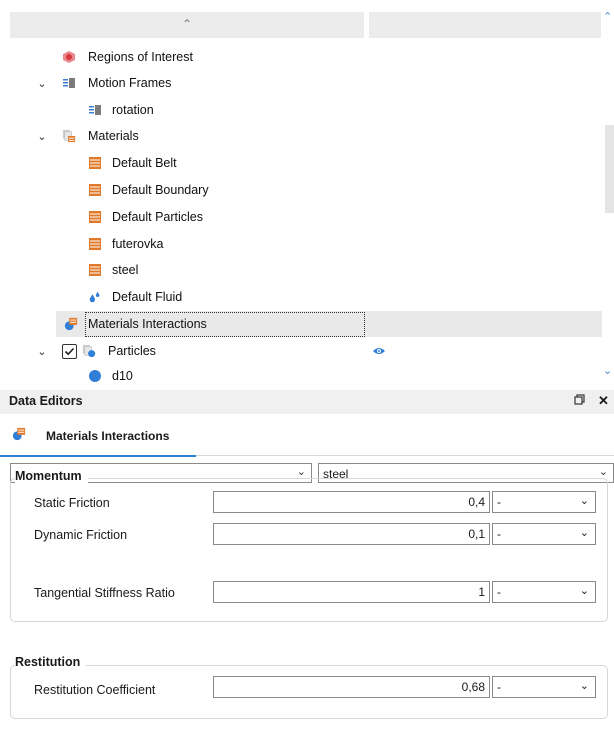 The height and width of the screenshot is (729, 614). Describe the element at coordinates (147, 297) in the screenshot. I see `tree-item-label: Default Fluid` at that location.